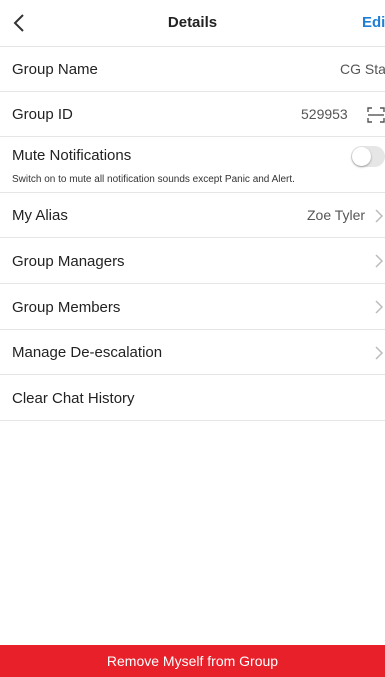 Image resolution: width=385 pixels, height=677 pixels. I want to click on mute-notifications-label: Mute Notifications, so click(72, 155).